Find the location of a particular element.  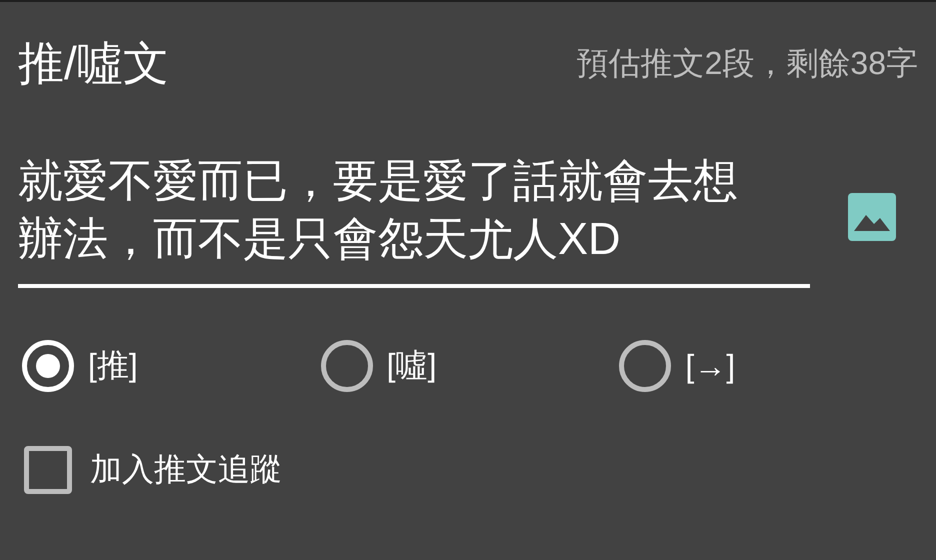

radio-option: [推] is located at coordinates (171, 366).